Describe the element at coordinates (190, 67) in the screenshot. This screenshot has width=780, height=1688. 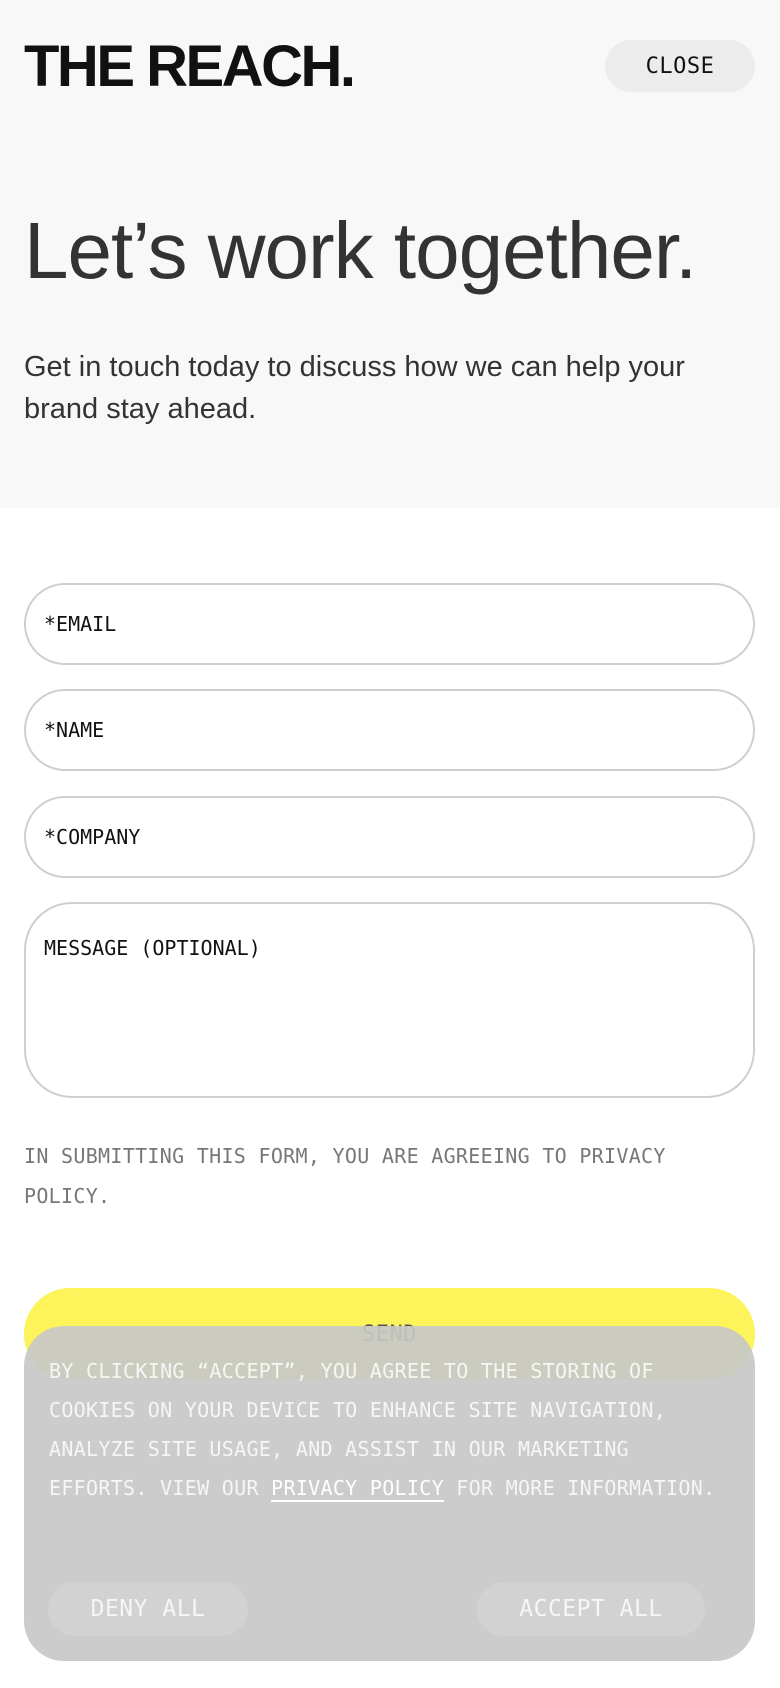
I see `site-logo: THE REACH.` at that location.